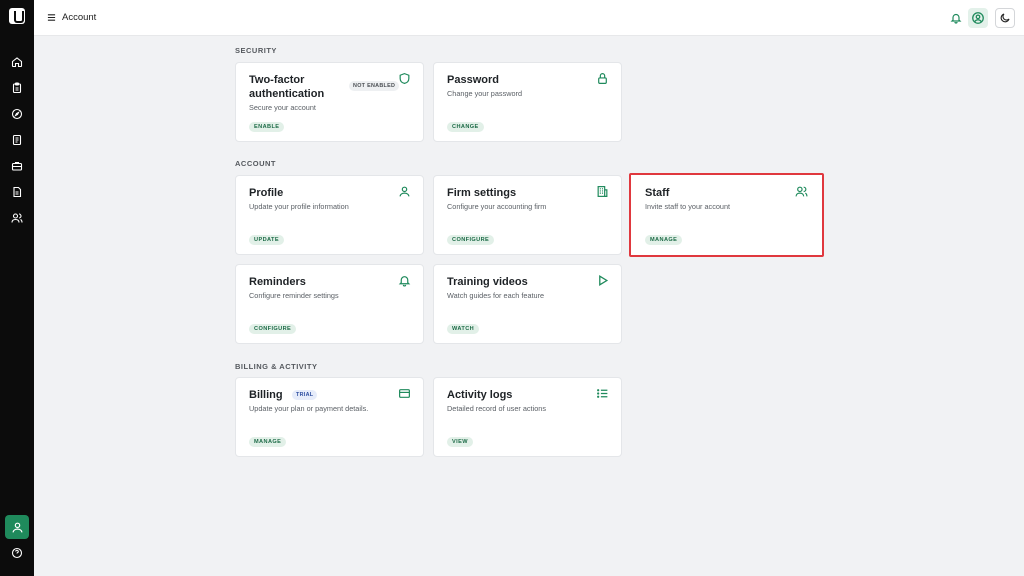 The image size is (1024, 576). What do you see at coordinates (277, 282) in the screenshot?
I see `card-title: Reminders` at bounding box center [277, 282].